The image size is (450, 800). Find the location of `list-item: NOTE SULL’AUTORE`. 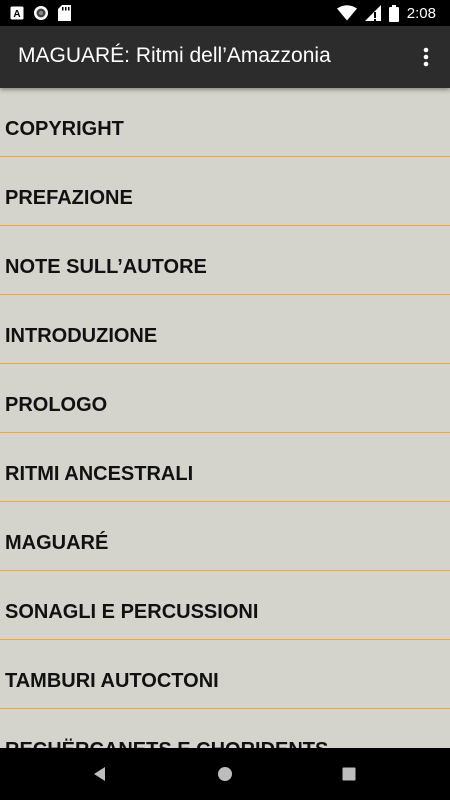

list-item: NOTE SULL’AUTORE is located at coordinates (225, 260).